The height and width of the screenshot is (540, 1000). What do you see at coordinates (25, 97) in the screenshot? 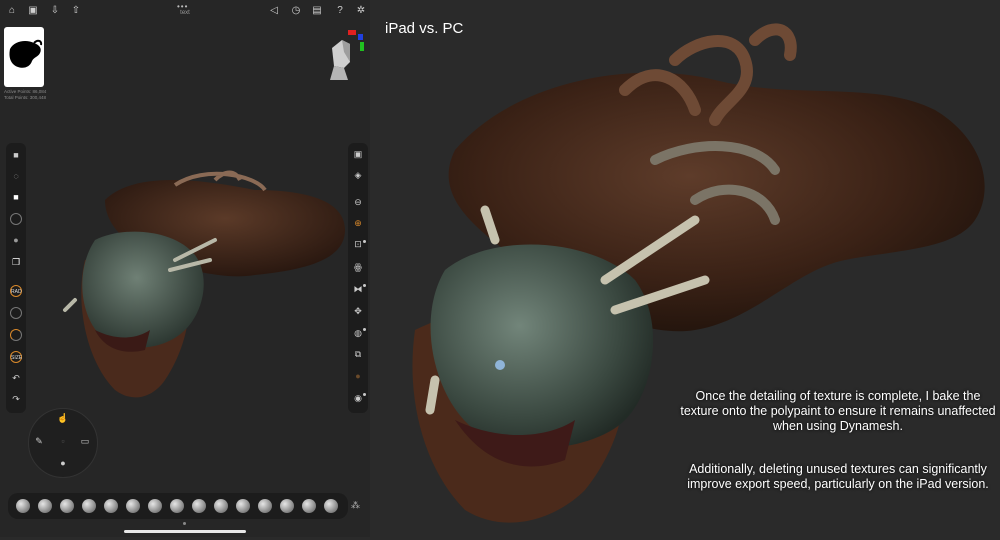
I see `total-points-label: Total Points: 300,448` at bounding box center [25, 97].